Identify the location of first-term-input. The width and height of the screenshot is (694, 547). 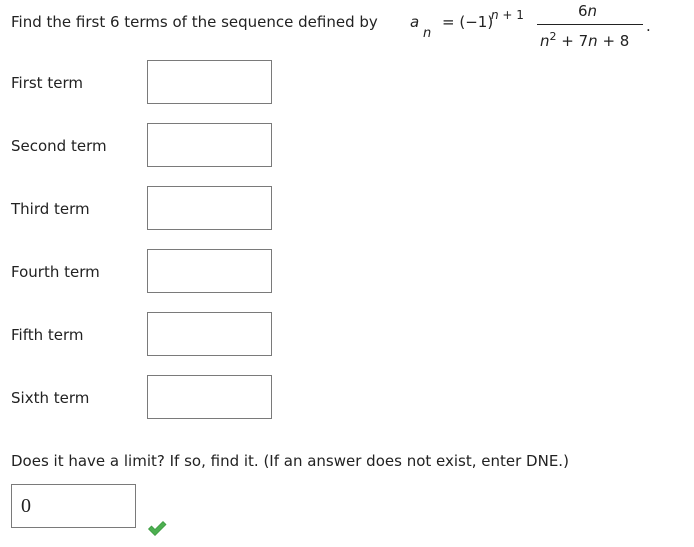
(209, 82).